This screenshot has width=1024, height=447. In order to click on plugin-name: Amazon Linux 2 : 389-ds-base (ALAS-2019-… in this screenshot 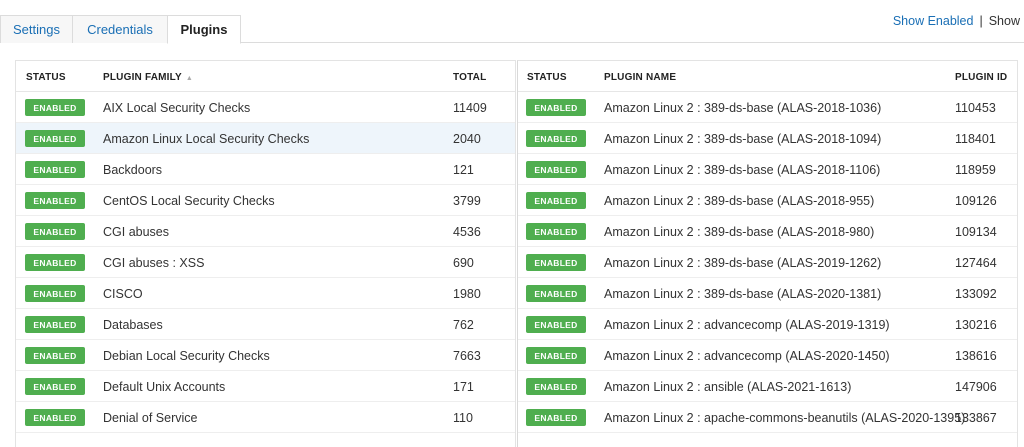, I will do `click(742, 263)`.